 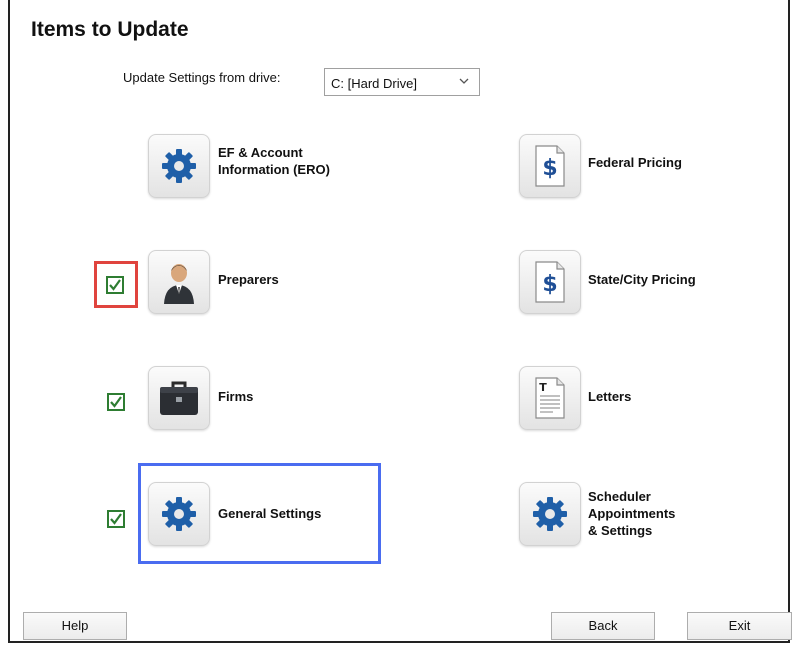 I want to click on briefcase-icon, so click(x=179, y=398).